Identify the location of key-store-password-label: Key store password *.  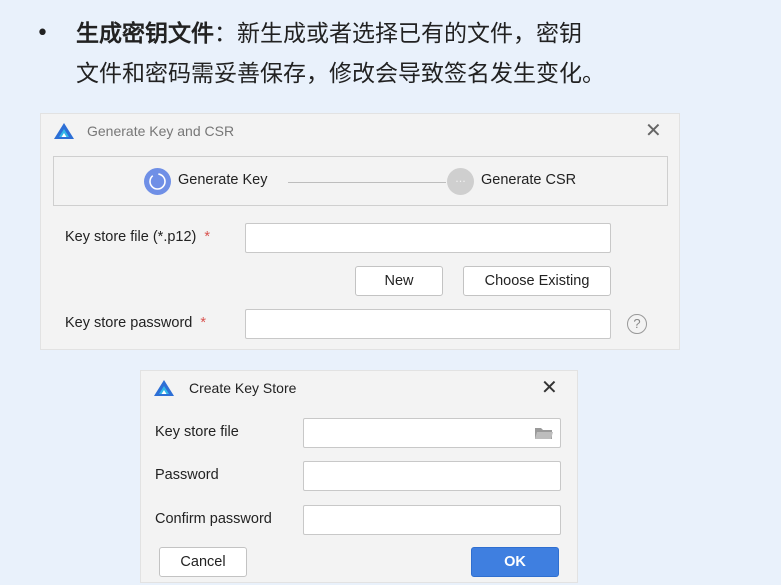
(135, 323).